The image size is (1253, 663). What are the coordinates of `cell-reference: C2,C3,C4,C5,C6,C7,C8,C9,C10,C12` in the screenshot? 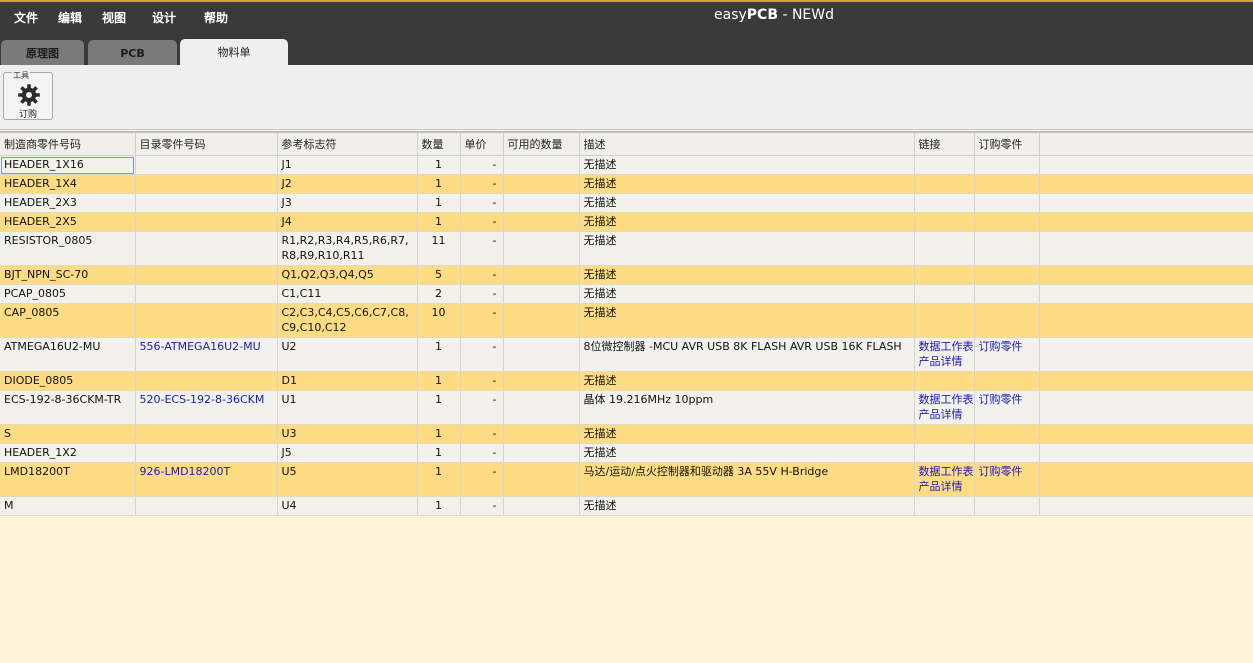 It's located at (347, 320).